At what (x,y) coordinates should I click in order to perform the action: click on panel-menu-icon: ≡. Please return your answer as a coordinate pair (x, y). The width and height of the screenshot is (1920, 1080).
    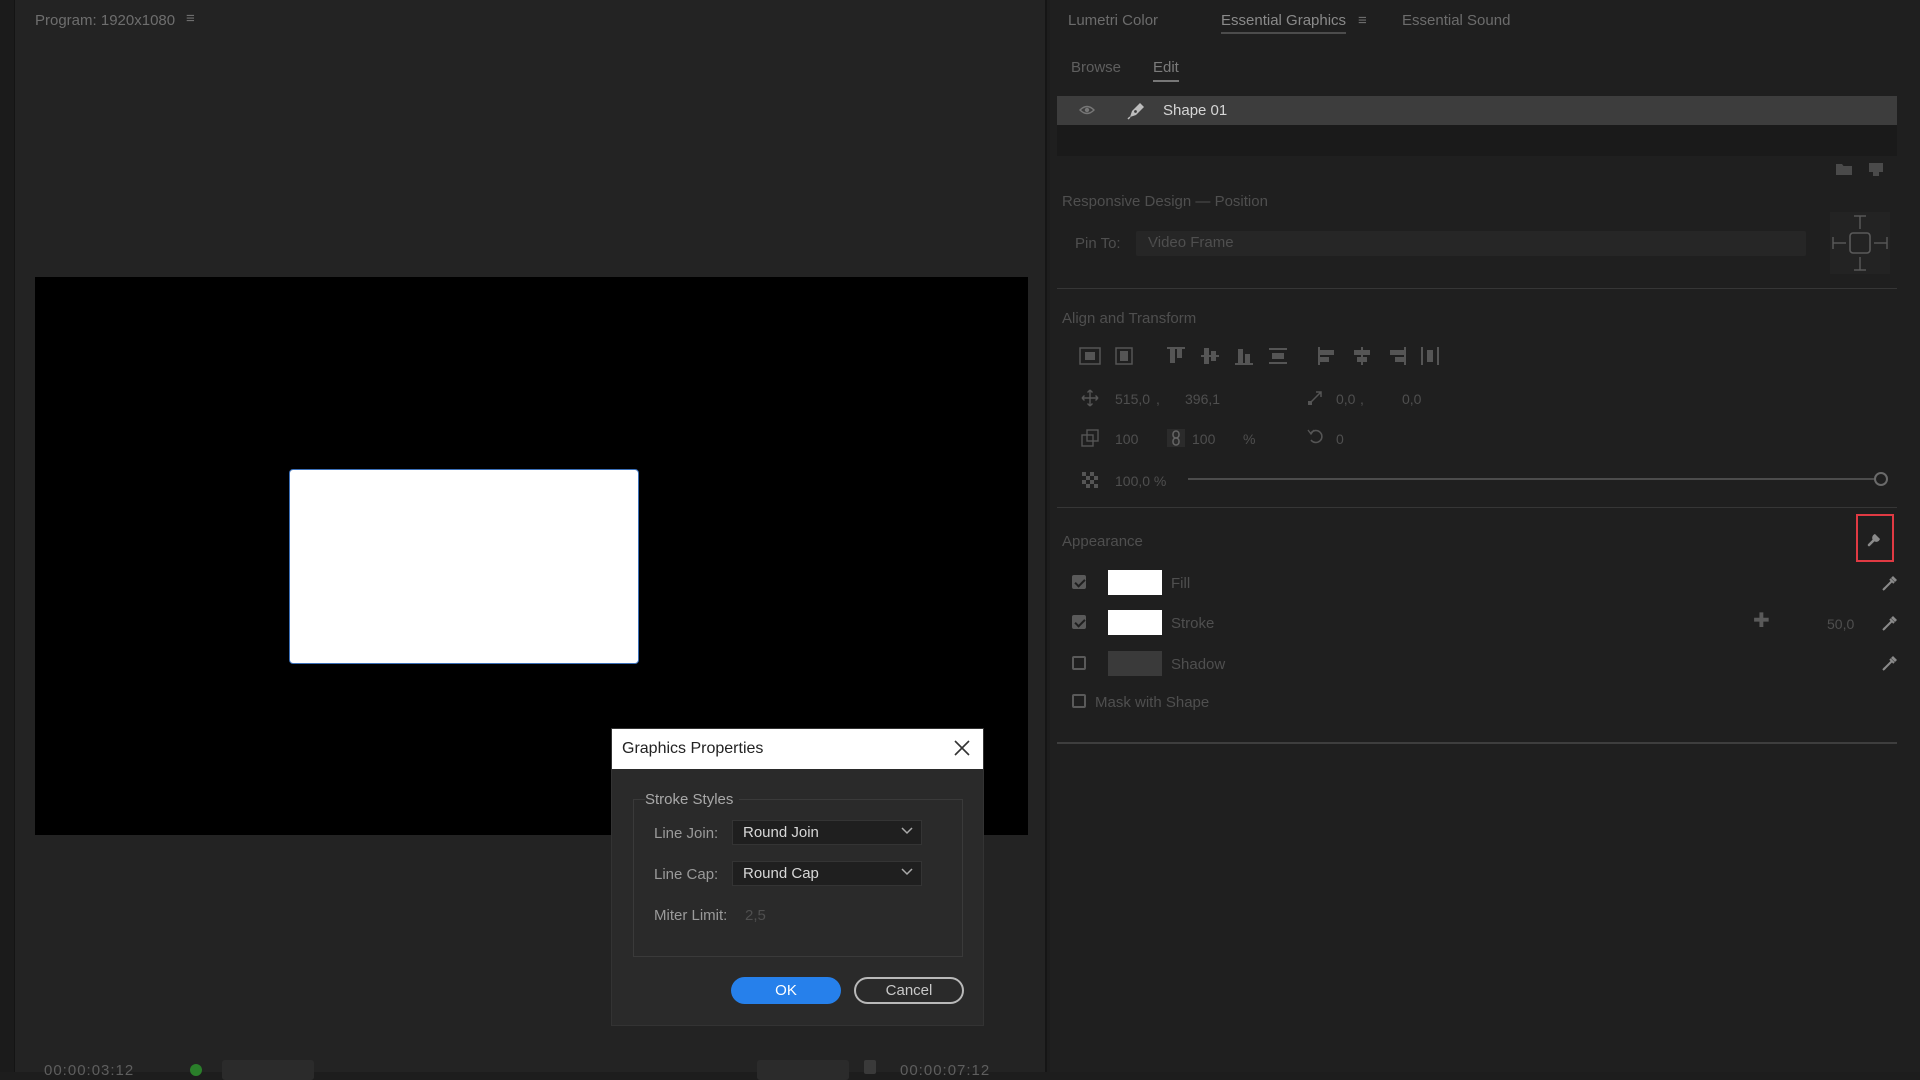
    Looking at the image, I should click on (1362, 20).